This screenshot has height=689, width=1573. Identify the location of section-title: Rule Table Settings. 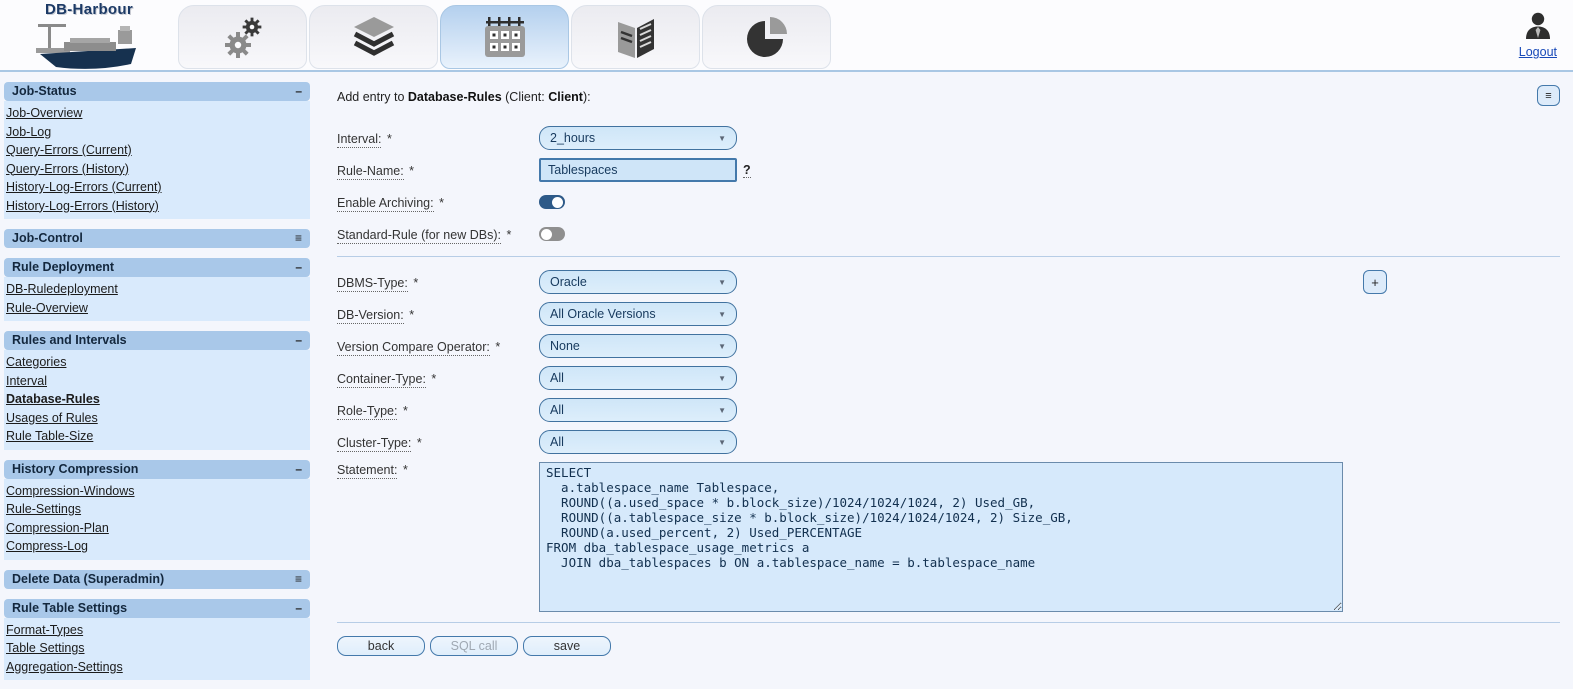
(70, 607).